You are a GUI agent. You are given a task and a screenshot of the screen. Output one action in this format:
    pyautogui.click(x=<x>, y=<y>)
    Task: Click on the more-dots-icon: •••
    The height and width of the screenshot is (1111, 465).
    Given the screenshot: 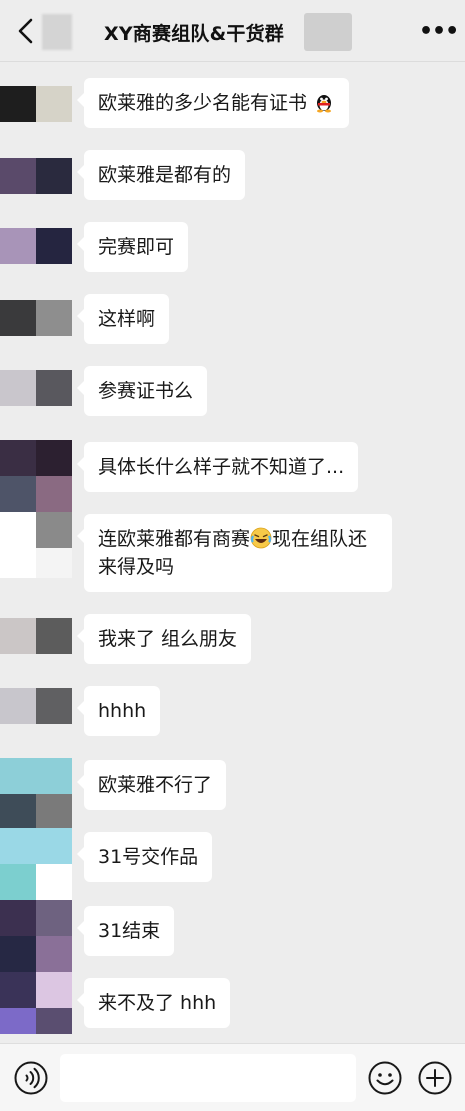 What is the action you would take?
    pyautogui.click(x=439, y=32)
    